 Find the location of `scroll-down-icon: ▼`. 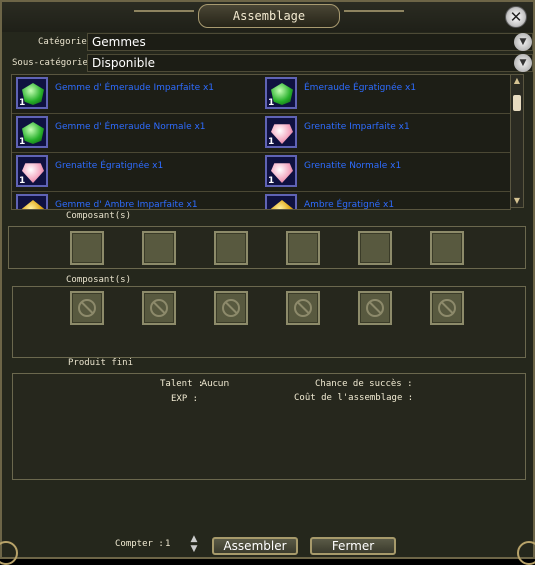

scroll-down-icon: ▼ is located at coordinates (517, 201).